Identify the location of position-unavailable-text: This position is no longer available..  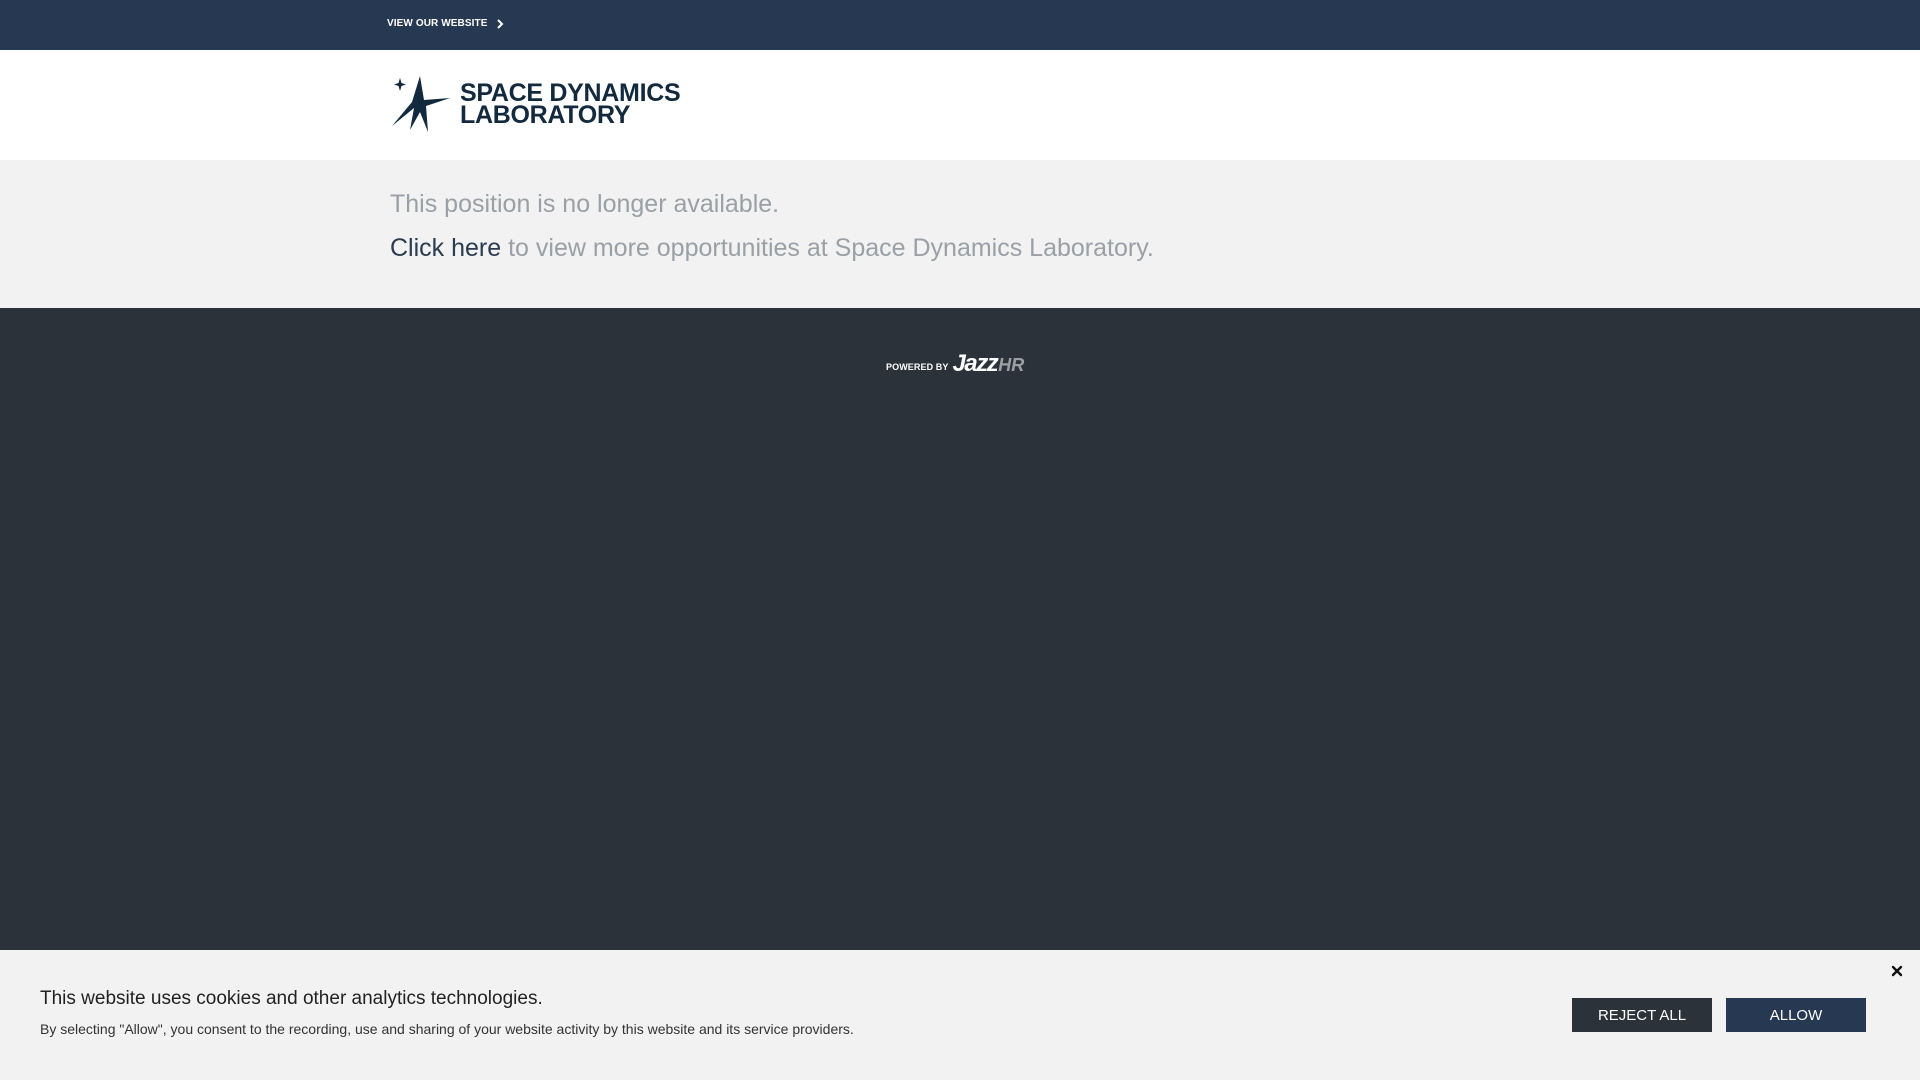
(585, 204).